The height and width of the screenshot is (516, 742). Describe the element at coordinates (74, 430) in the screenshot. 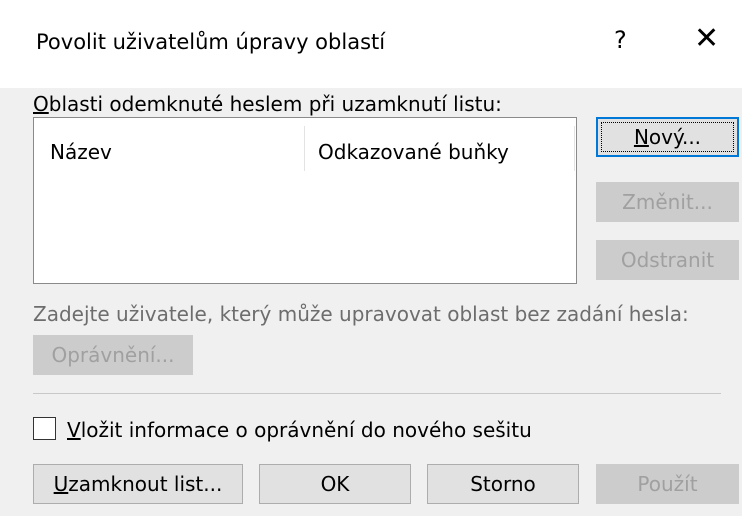

I see `checkbox-label-accel: V` at that location.